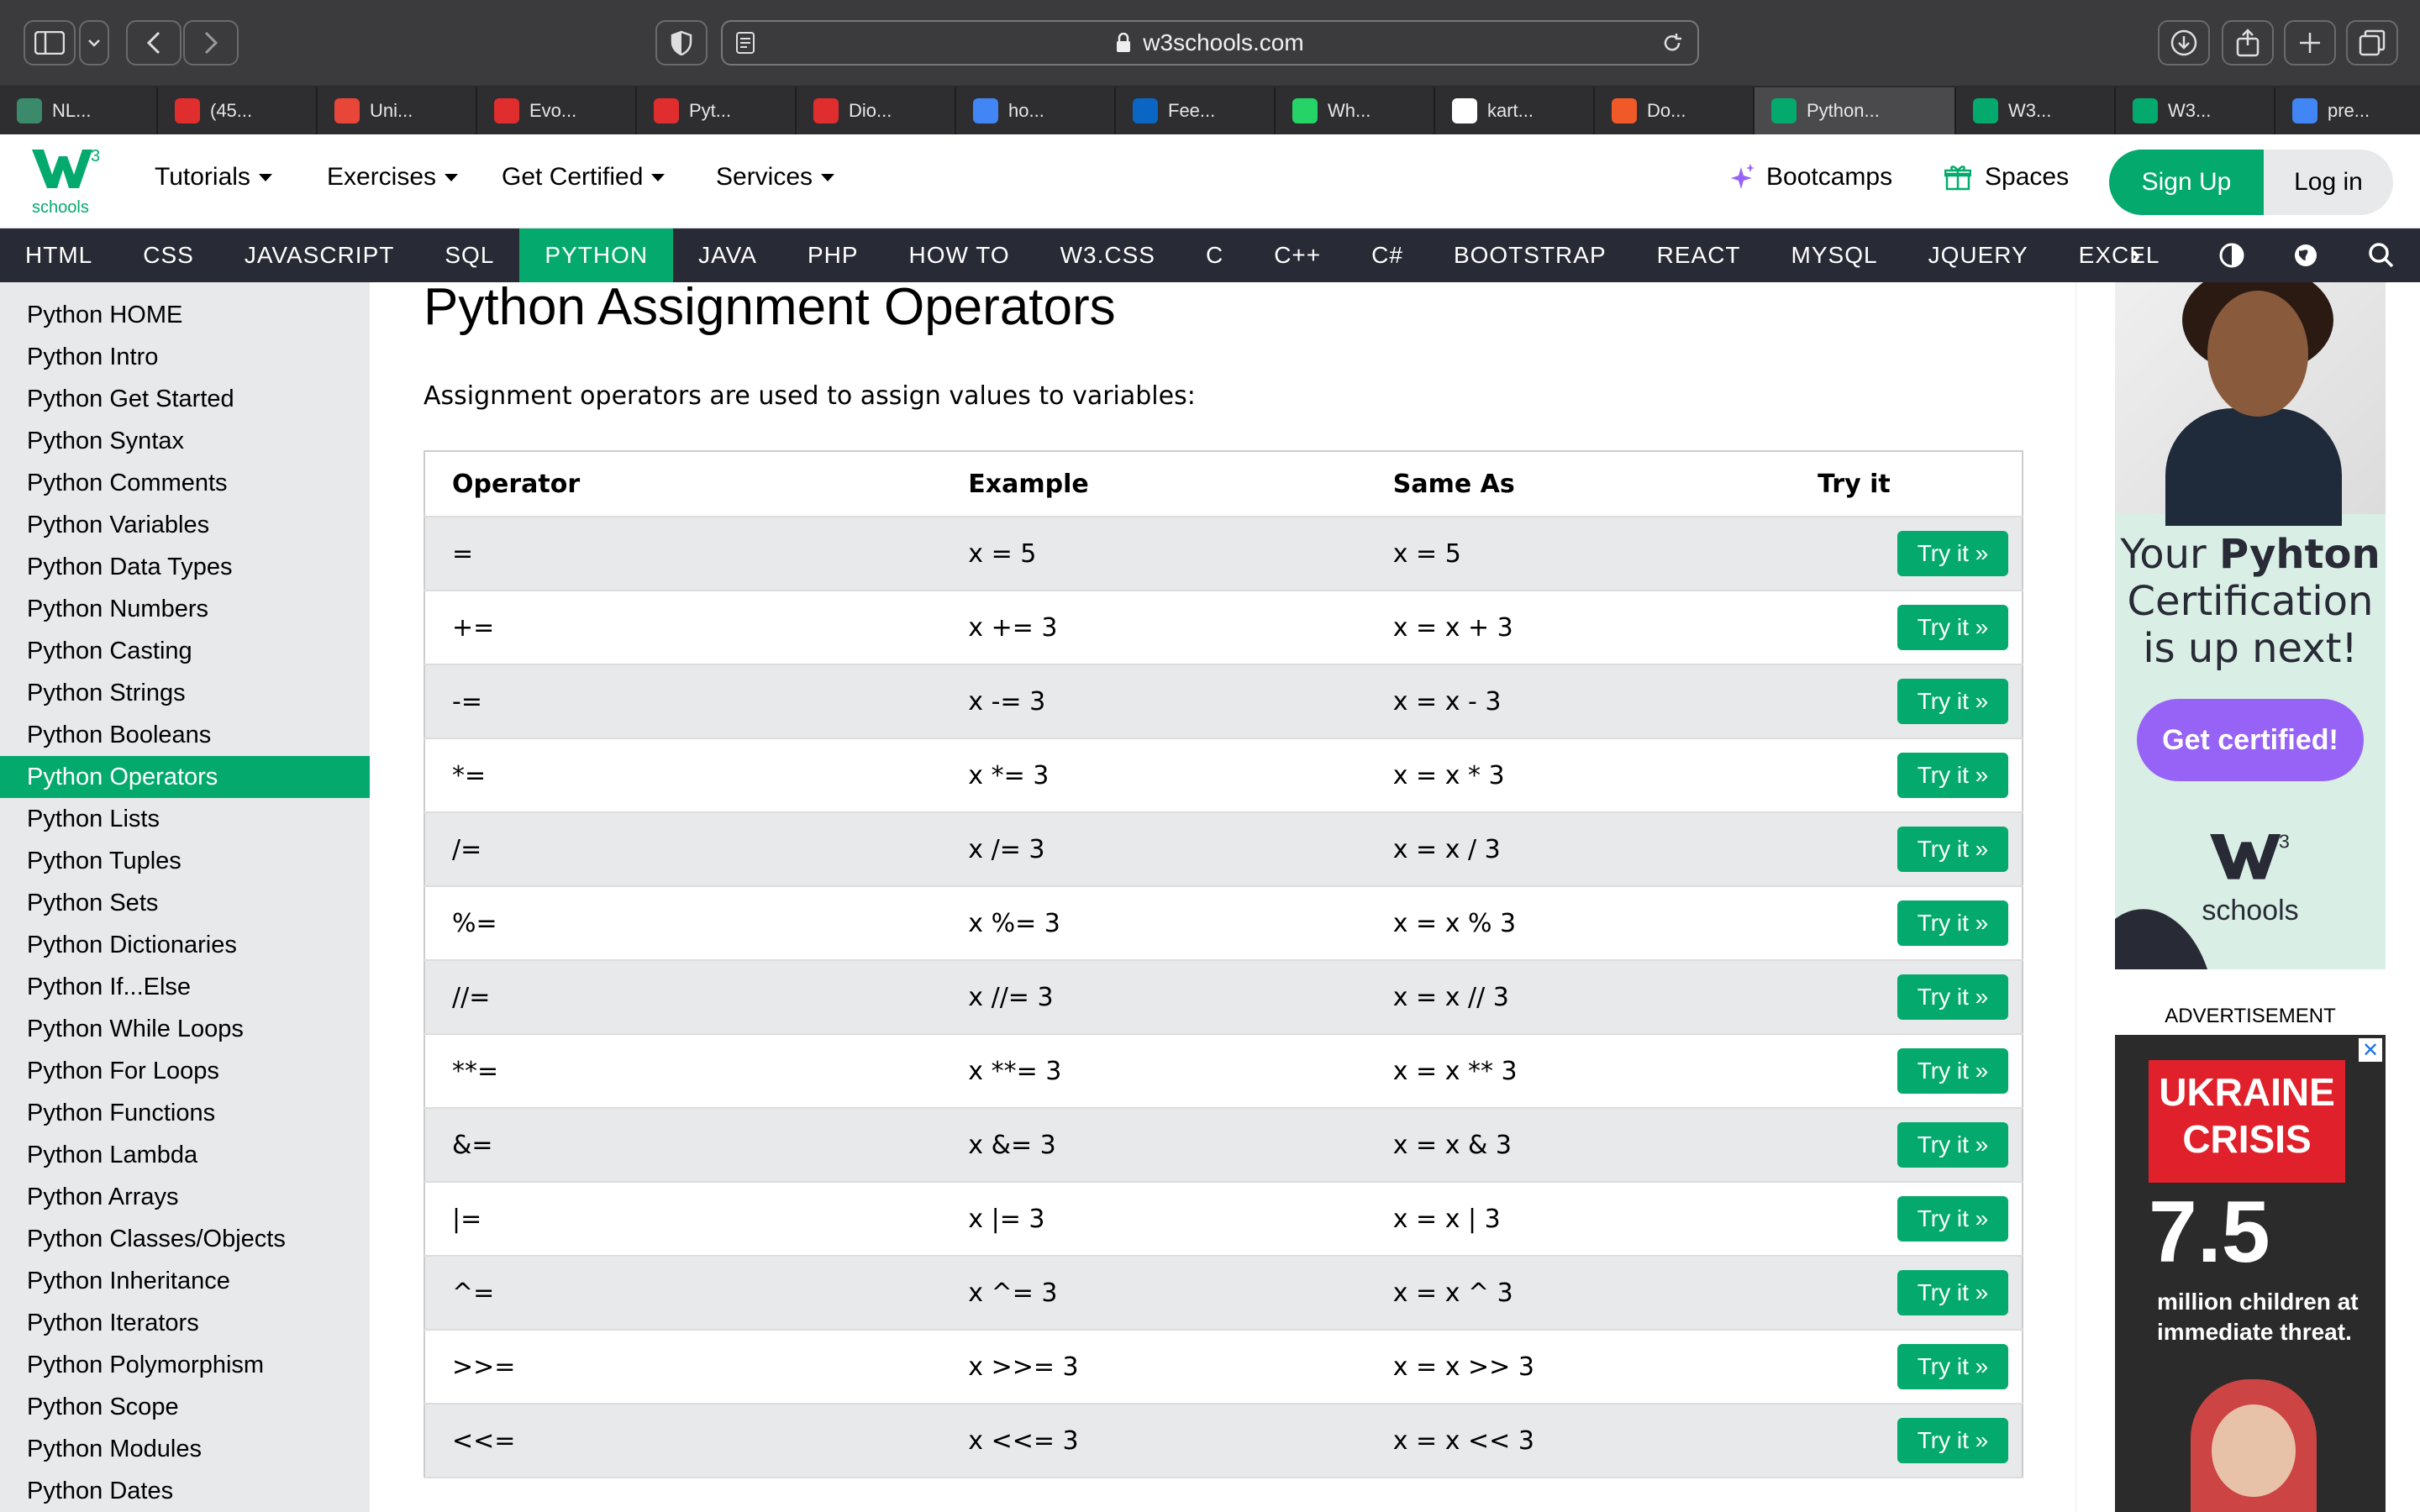 This screenshot has width=2420, height=1512. I want to click on sidebar-item: Python Inheritance, so click(185, 1281).